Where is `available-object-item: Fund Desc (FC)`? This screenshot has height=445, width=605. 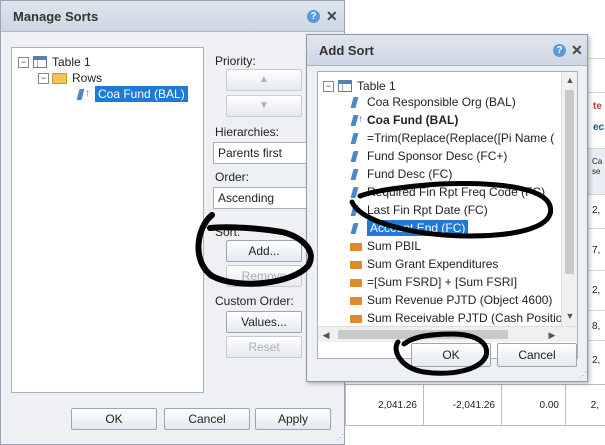
available-object-item: Fund Desc (FC) is located at coordinates (453, 174).